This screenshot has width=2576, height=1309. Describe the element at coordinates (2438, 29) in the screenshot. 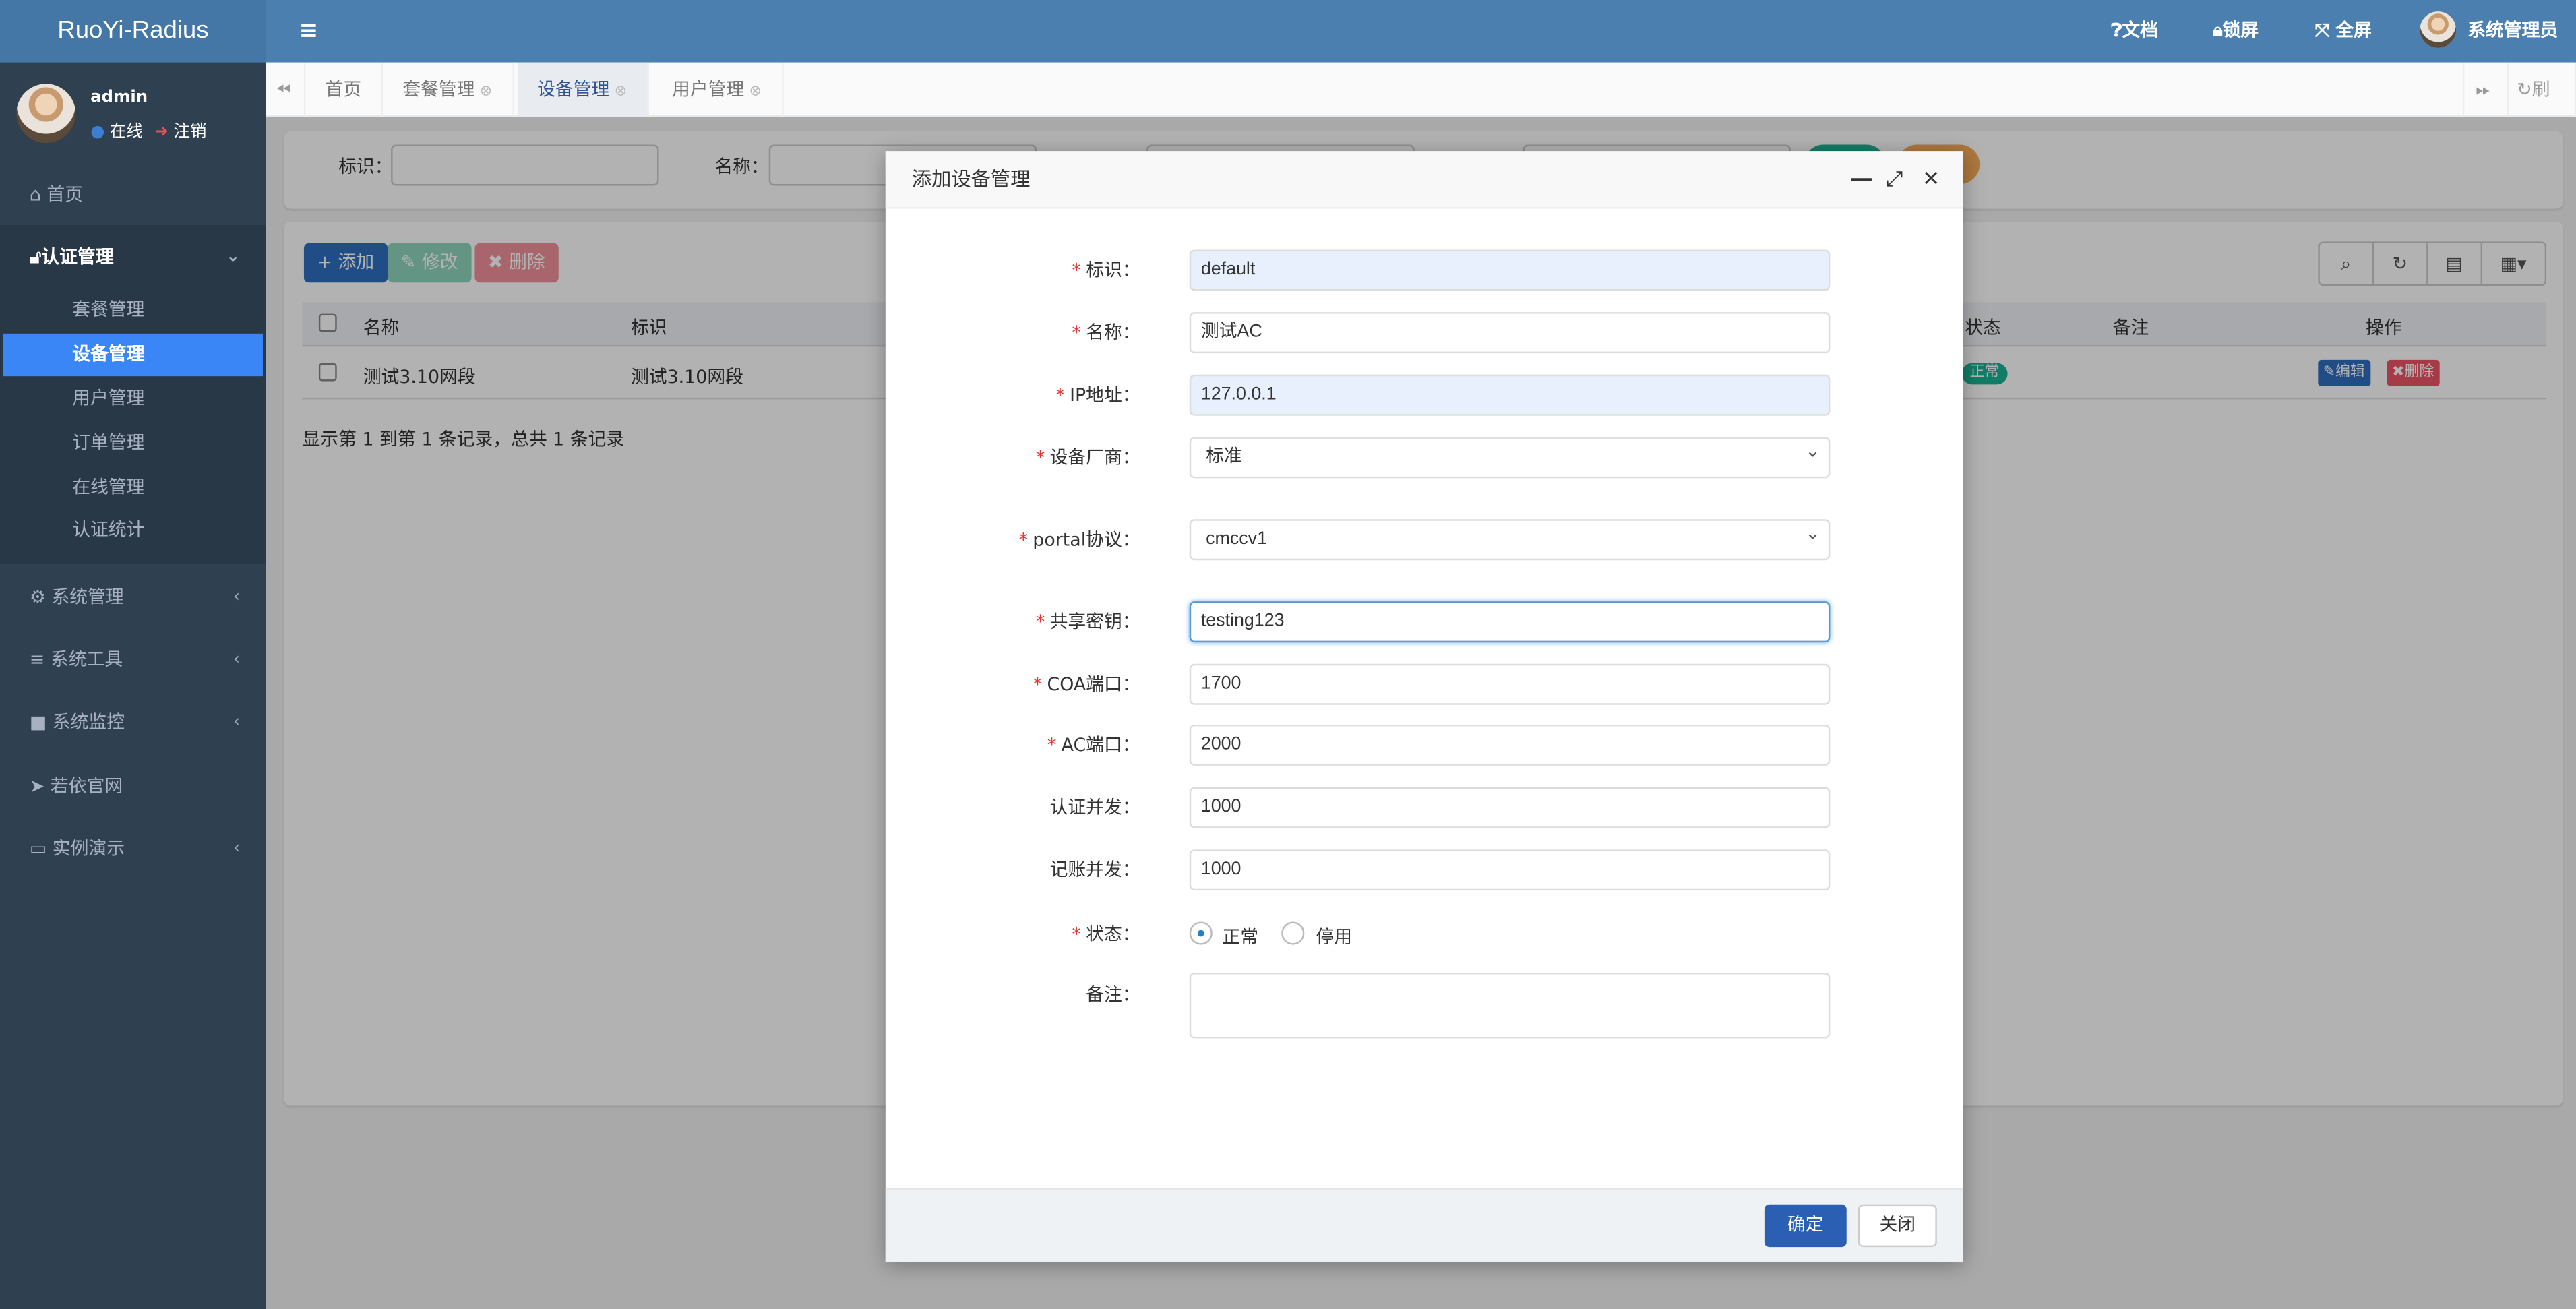

I see `user-avatar` at that location.